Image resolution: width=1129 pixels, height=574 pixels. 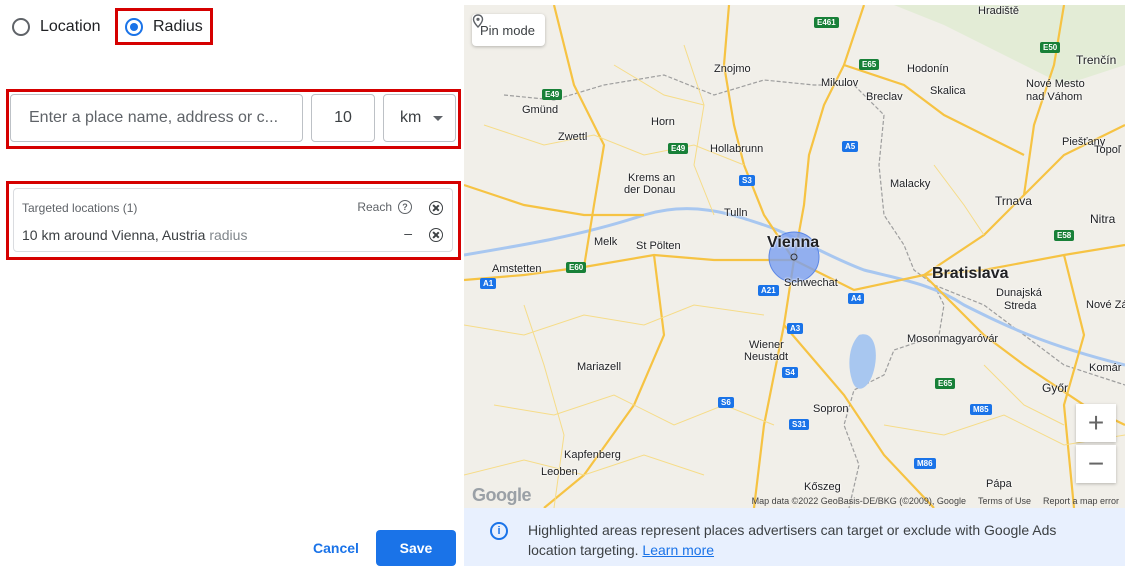 What do you see at coordinates (1103, 219) in the screenshot?
I see `city-label: Nitra` at bounding box center [1103, 219].